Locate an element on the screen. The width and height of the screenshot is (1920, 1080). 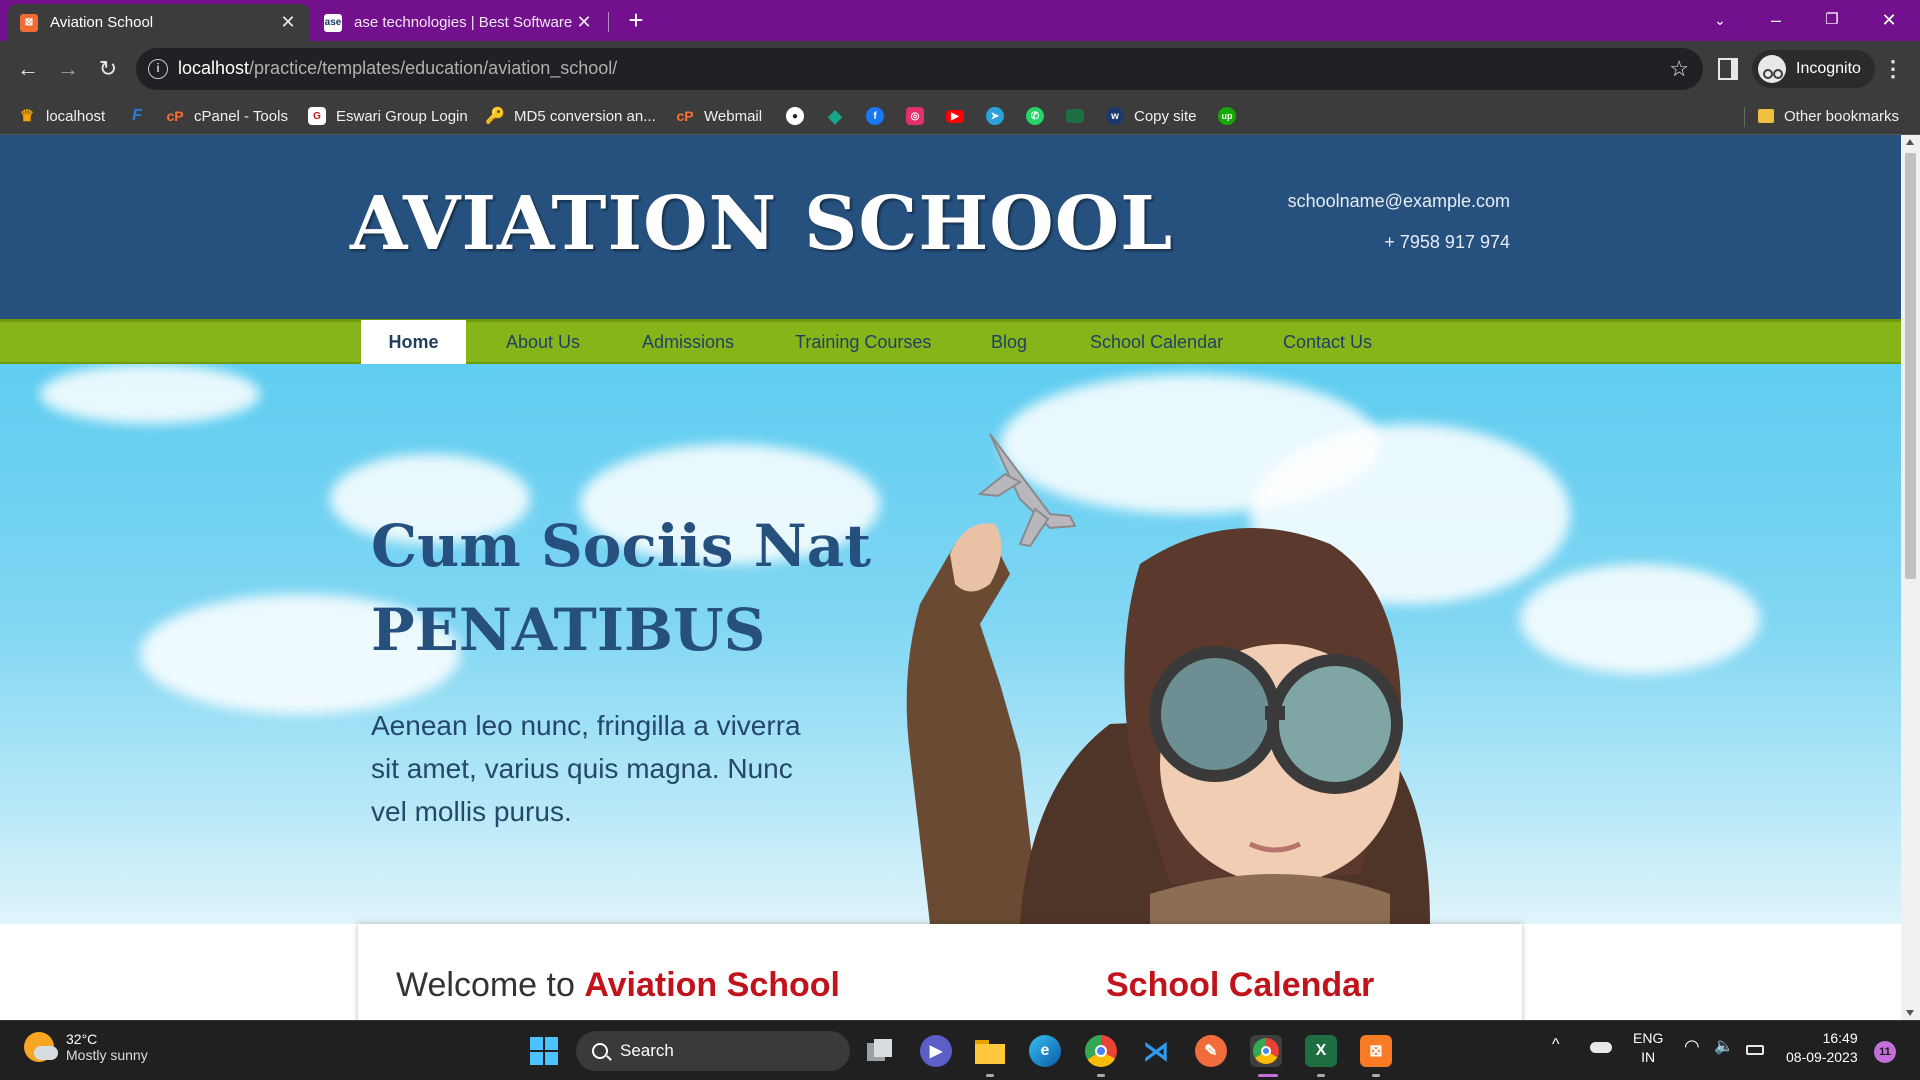
bookmark-instagram: ◎ is located at coordinates (920, 116).